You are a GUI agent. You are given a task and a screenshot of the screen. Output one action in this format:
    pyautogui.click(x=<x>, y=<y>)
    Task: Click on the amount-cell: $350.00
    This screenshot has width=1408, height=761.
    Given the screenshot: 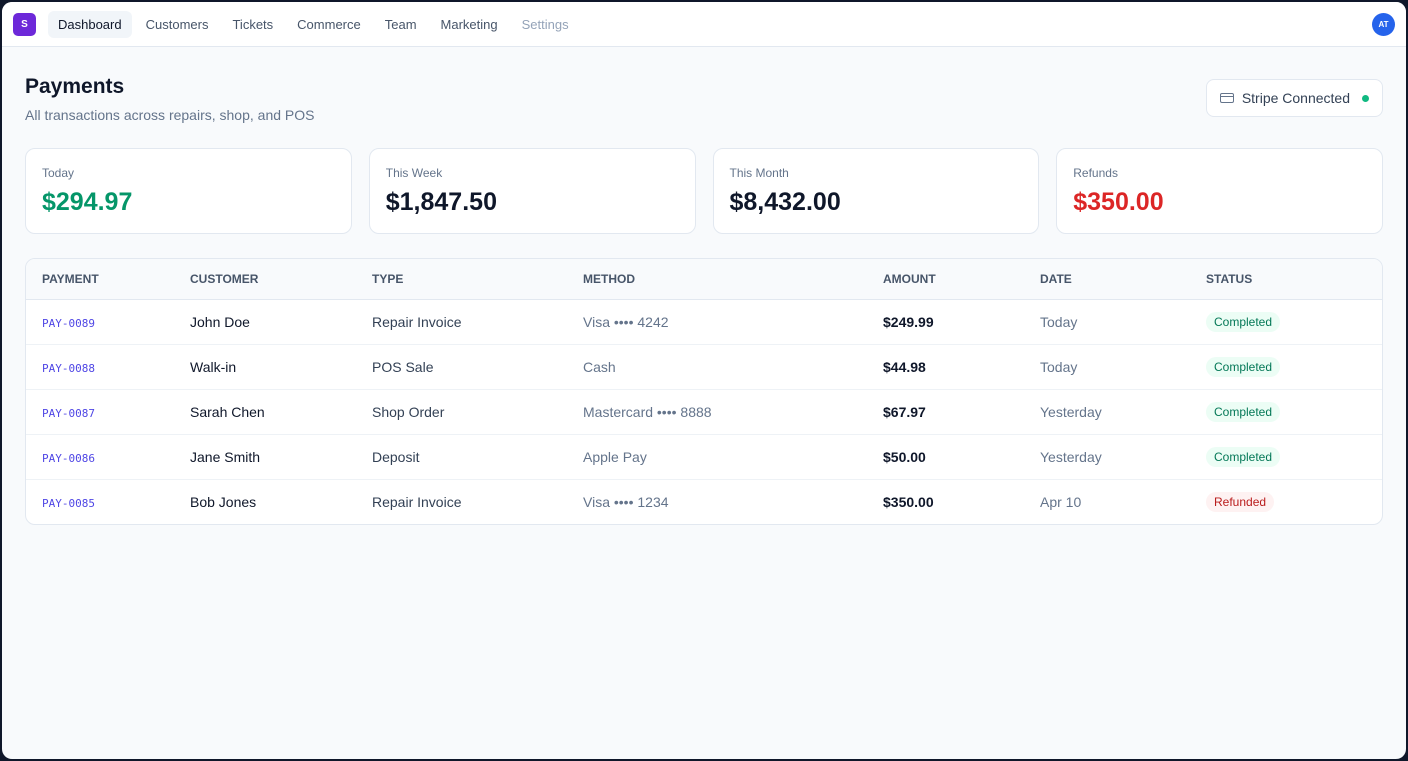 What is the action you would take?
    pyautogui.click(x=908, y=501)
    